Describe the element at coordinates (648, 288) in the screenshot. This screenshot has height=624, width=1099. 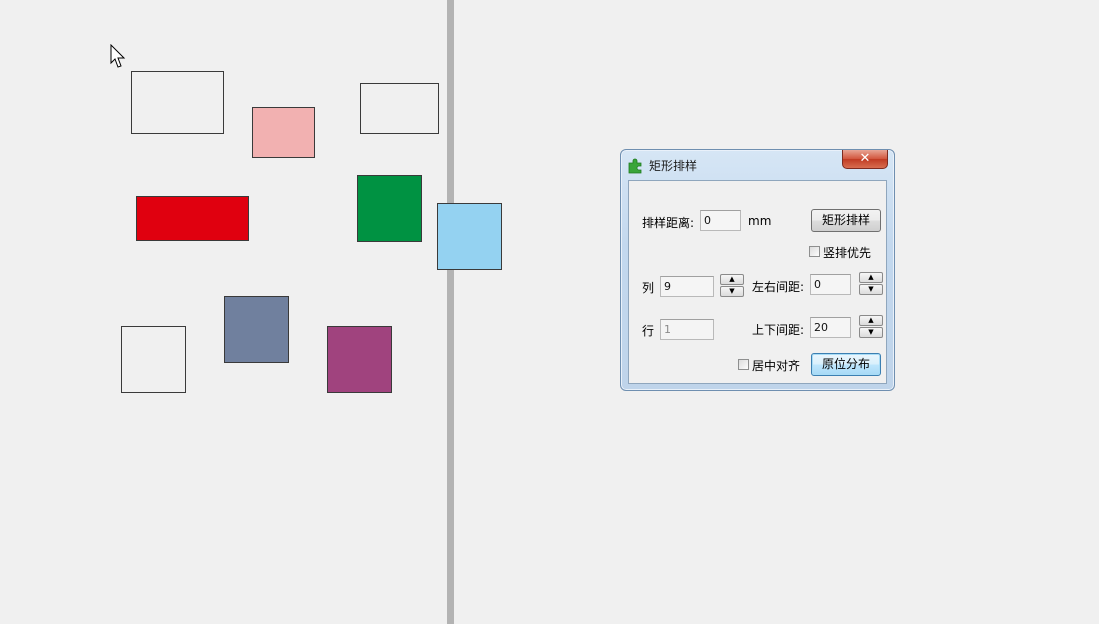
I see `columns-label: 列` at that location.